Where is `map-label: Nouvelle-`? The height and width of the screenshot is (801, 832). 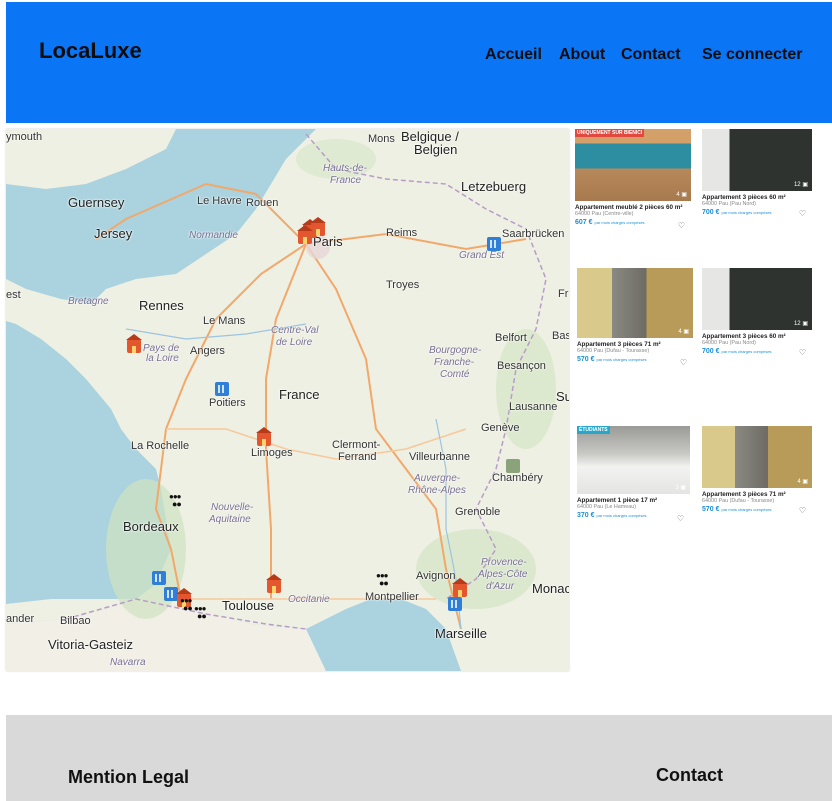 map-label: Nouvelle- is located at coordinates (232, 507).